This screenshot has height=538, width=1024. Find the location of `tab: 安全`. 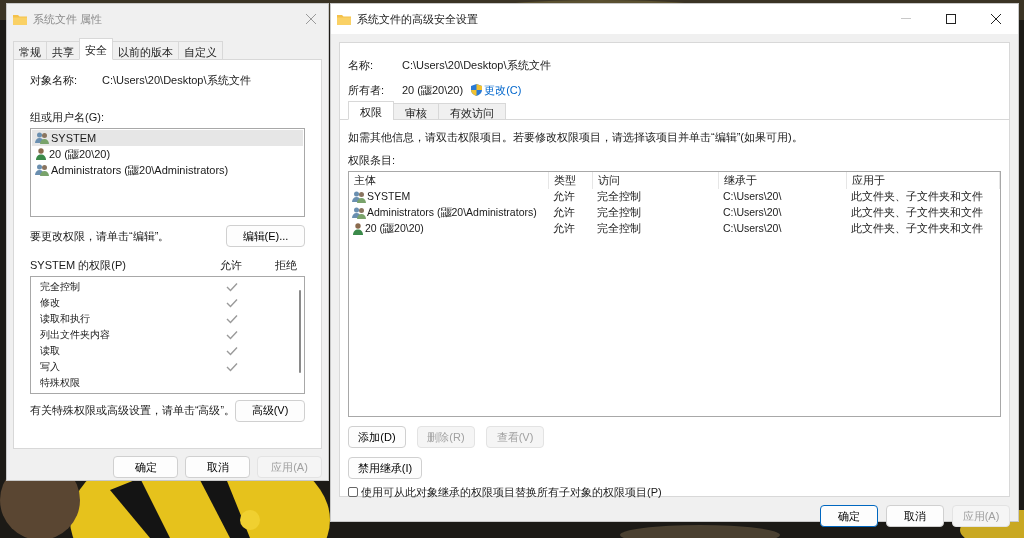

tab: 安全 is located at coordinates (96, 49).